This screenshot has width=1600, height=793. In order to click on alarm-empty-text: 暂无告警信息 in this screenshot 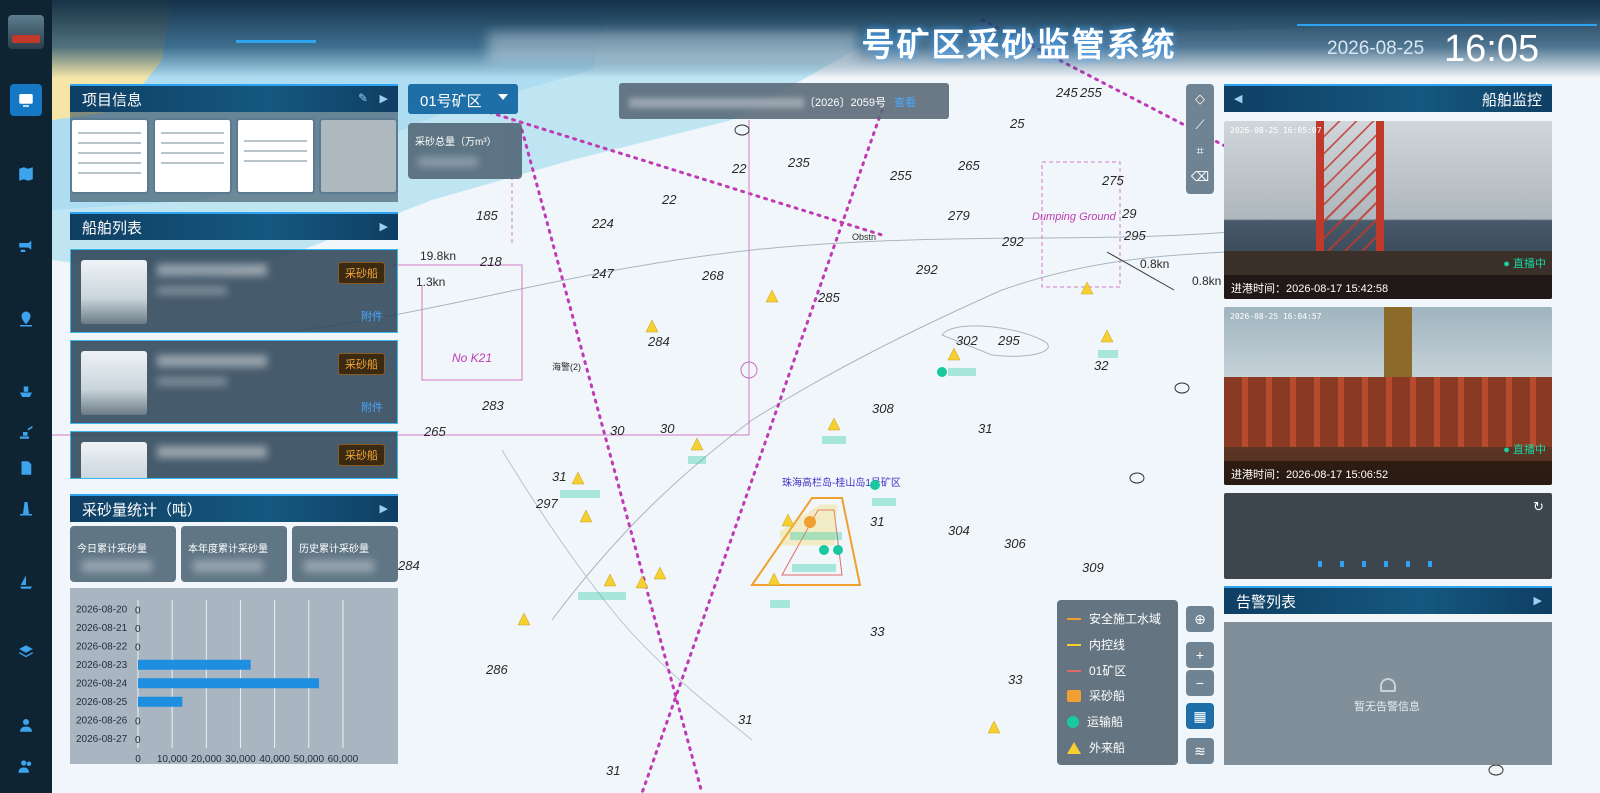, I will do `click(1387, 707)`.